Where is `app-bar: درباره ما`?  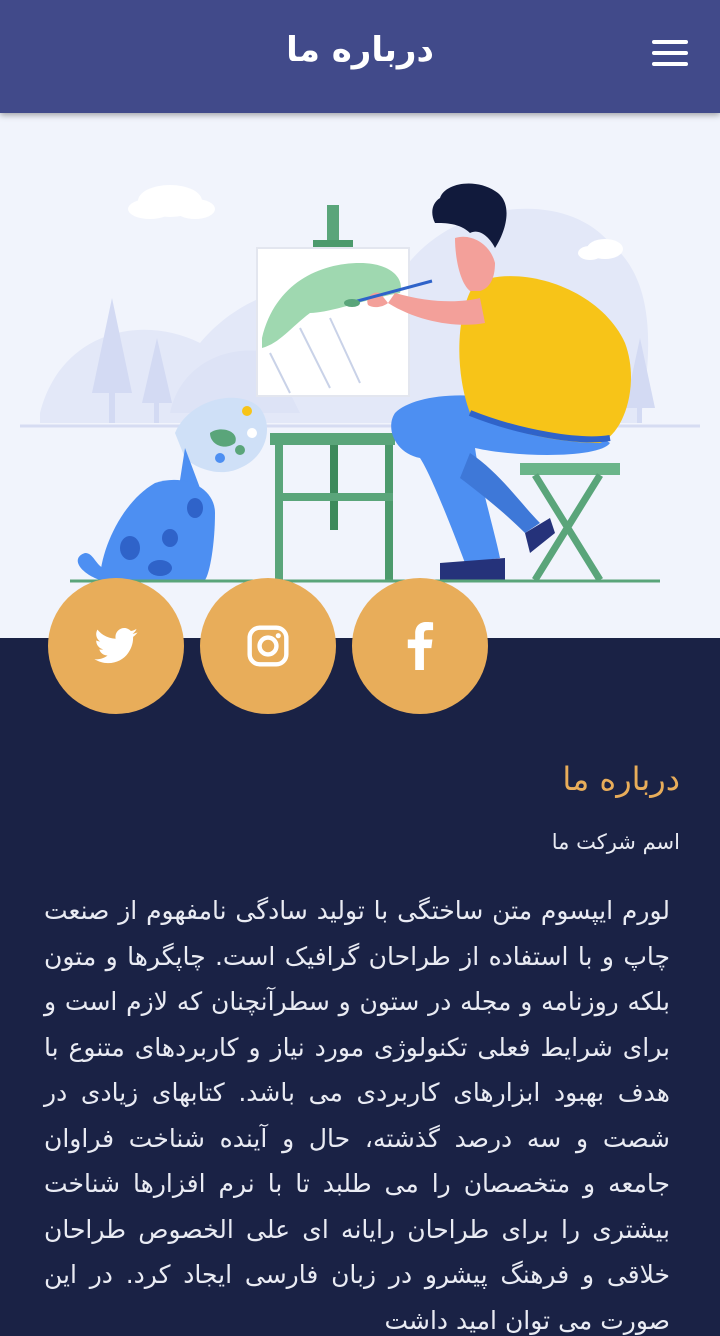 app-bar: درباره ما is located at coordinates (360, 56).